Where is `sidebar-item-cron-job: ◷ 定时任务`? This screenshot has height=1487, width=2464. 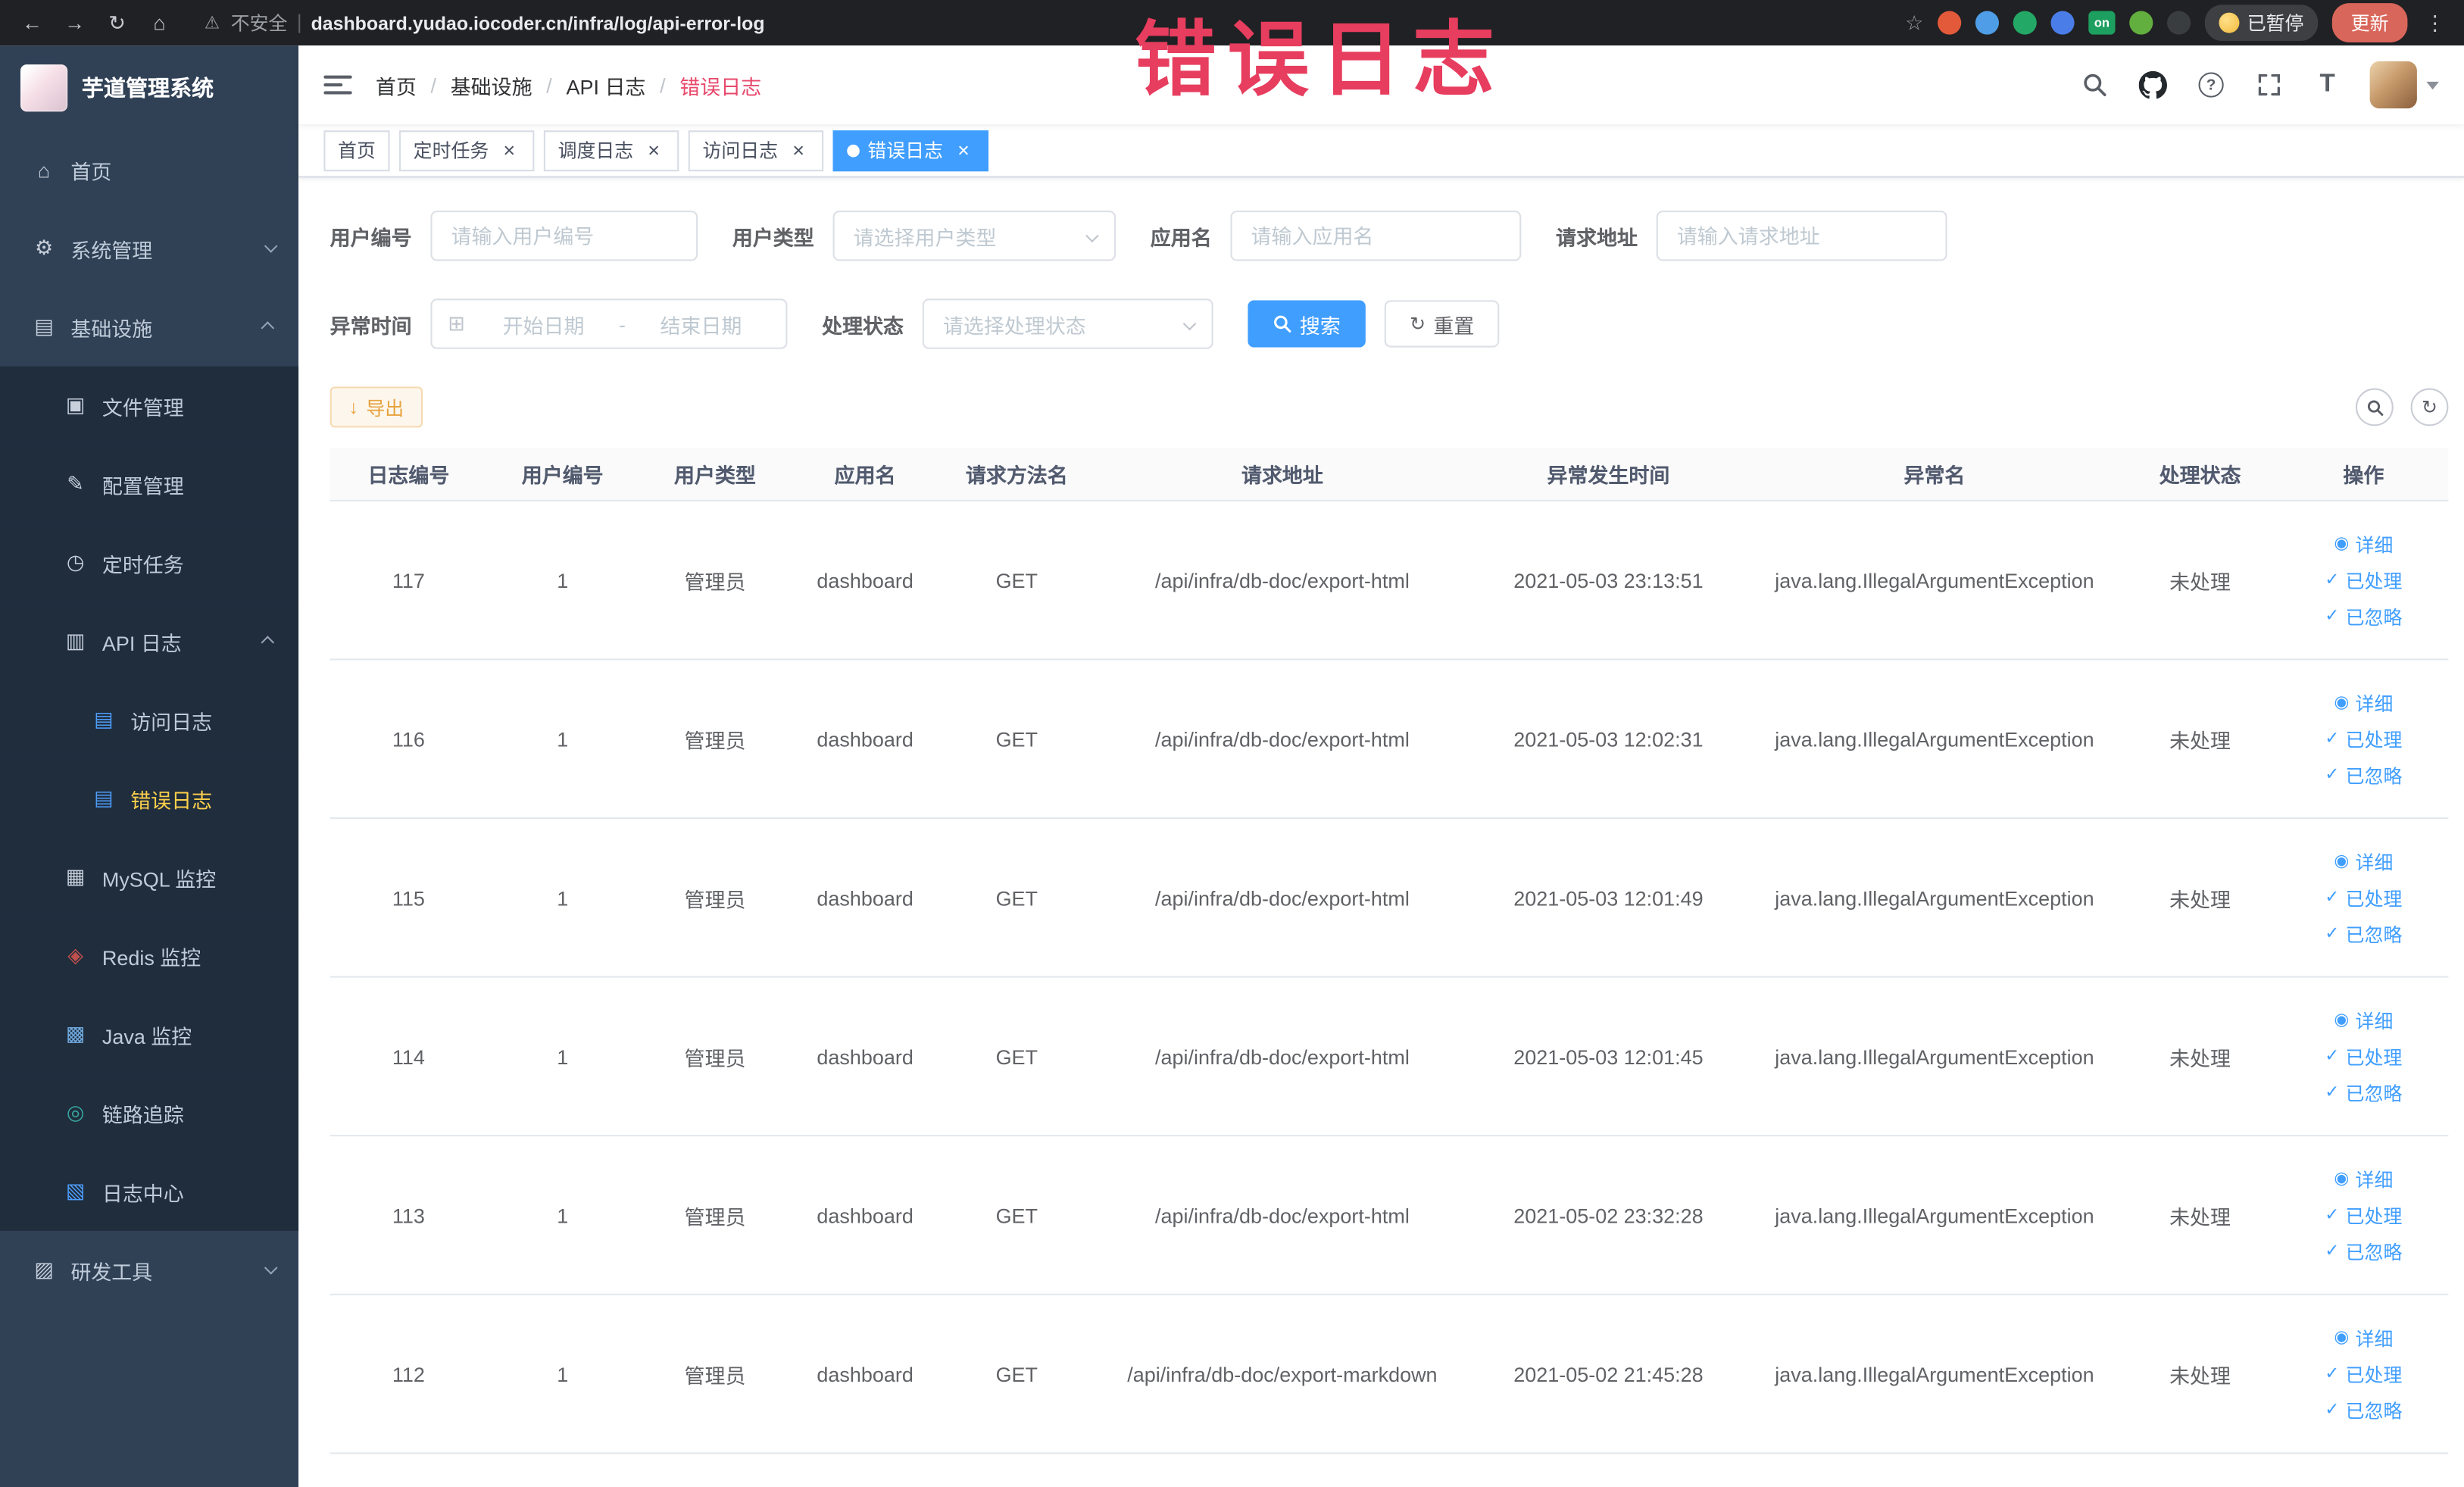 sidebar-item-cron-job: ◷ 定时任务 is located at coordinates (149, 562).